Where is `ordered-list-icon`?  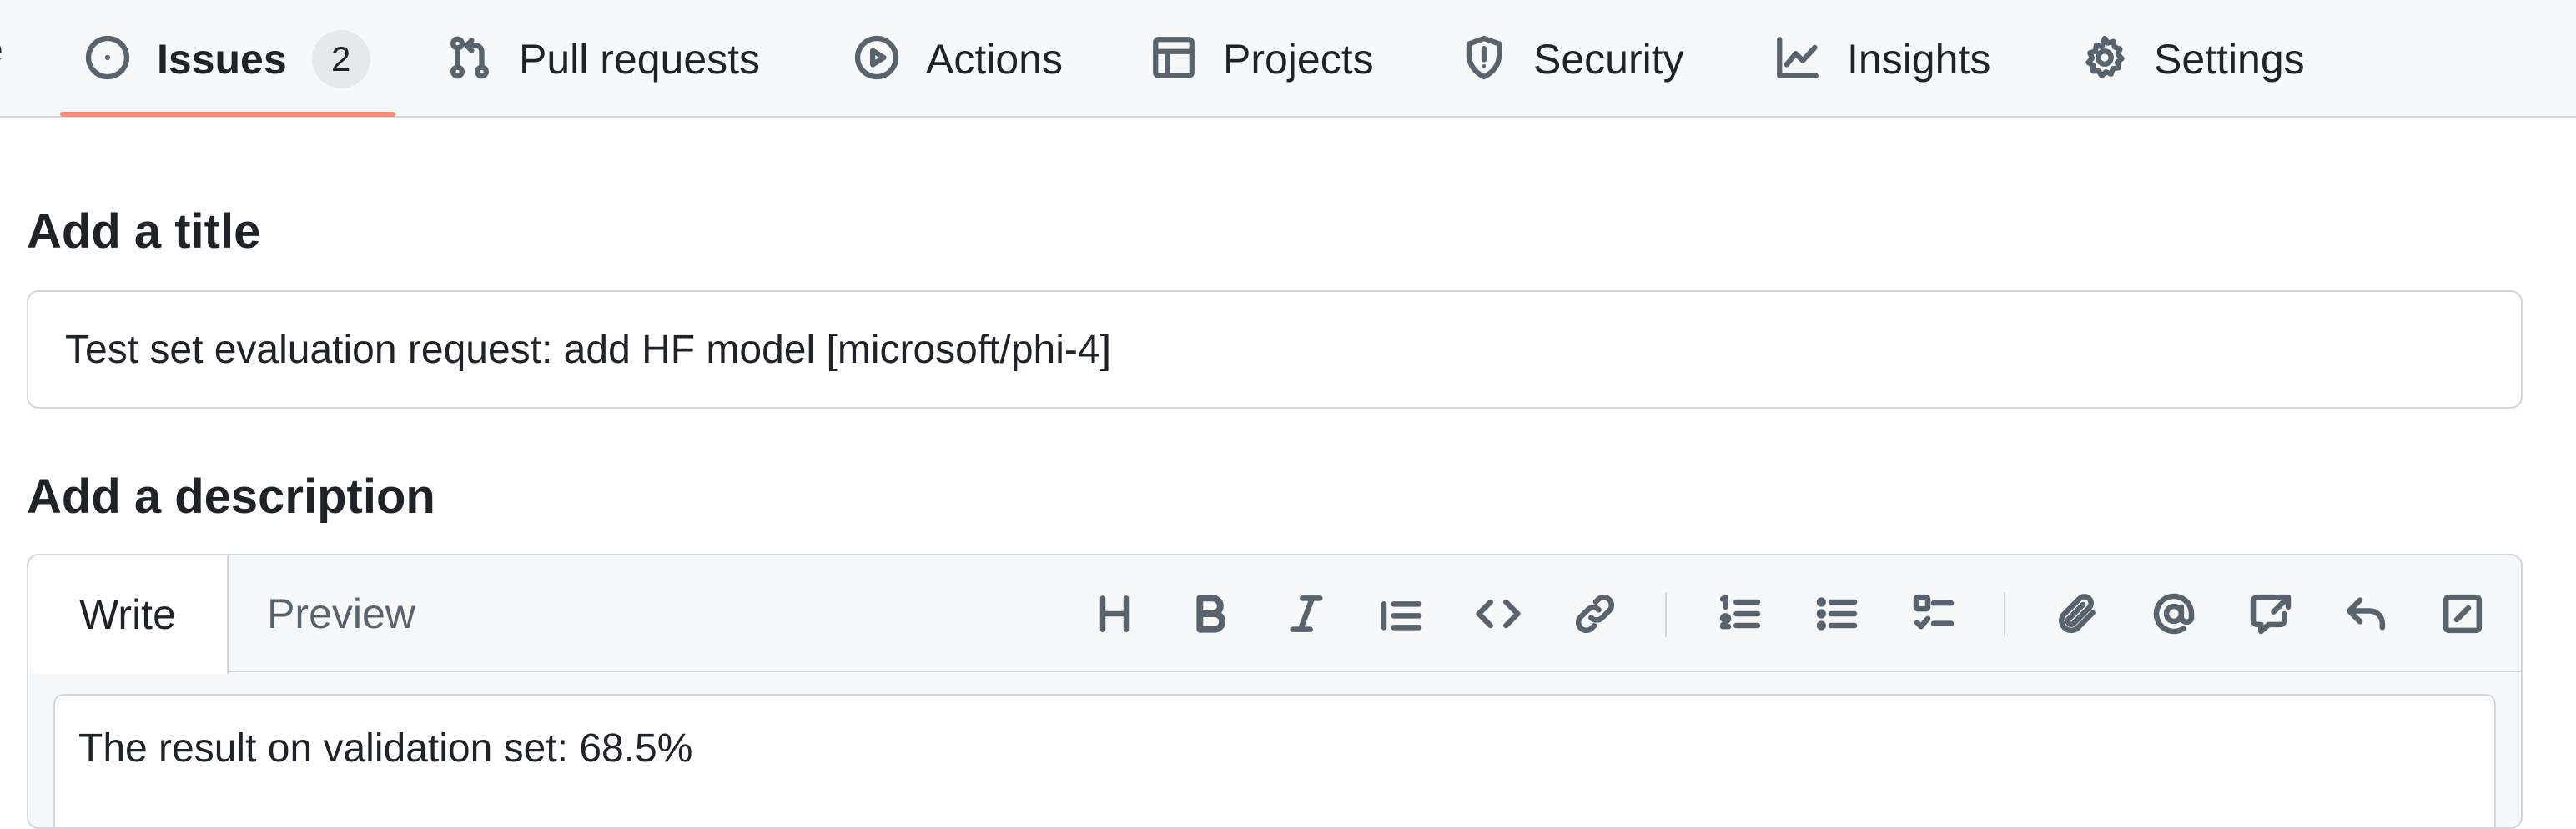
ordered-list-icon is located at coordinates (1740, 614).